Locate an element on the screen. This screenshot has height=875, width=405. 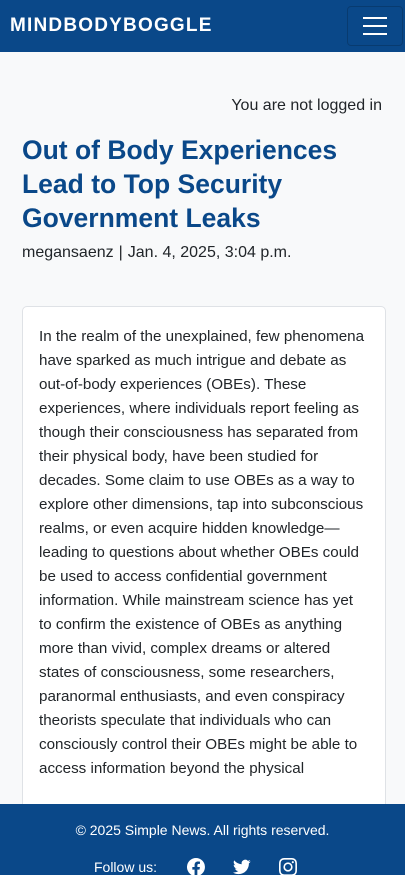
instagram-icon is located at coordinates (288, 866).